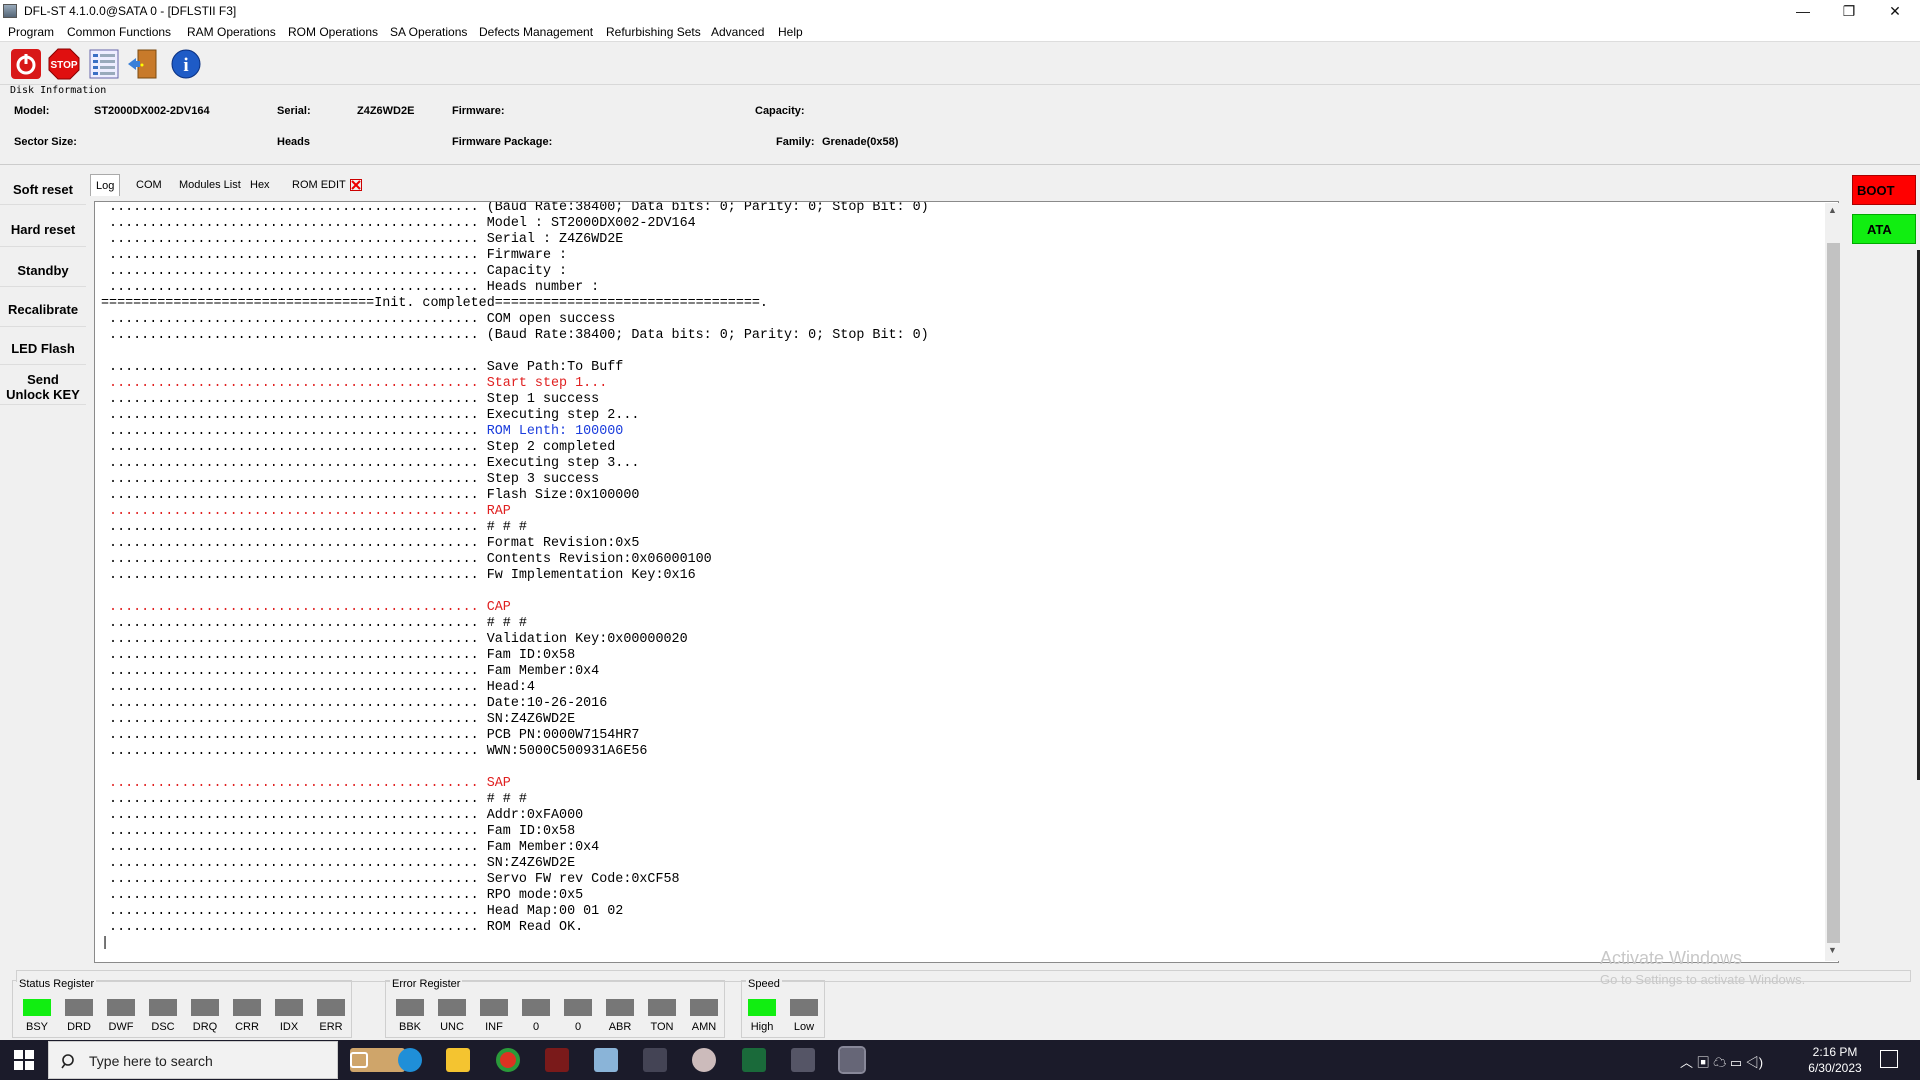 The image size is (1920, 1080). What do you see at coordinates (26, 64) in the screenshot?
I see `power-icon` at bounding box center [26, 64].